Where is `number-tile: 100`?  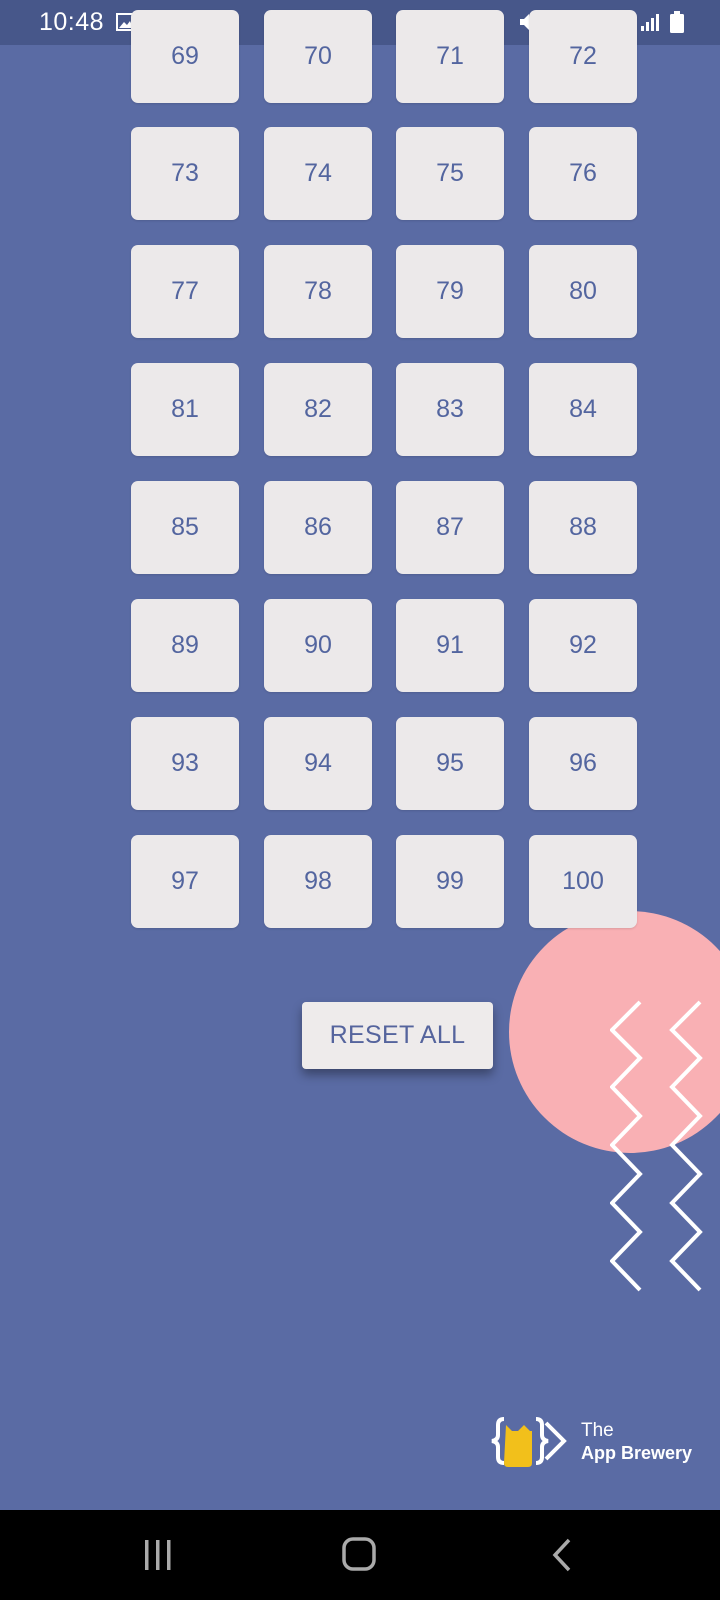 number-tile: 100 is located at coordinates (583, 881).